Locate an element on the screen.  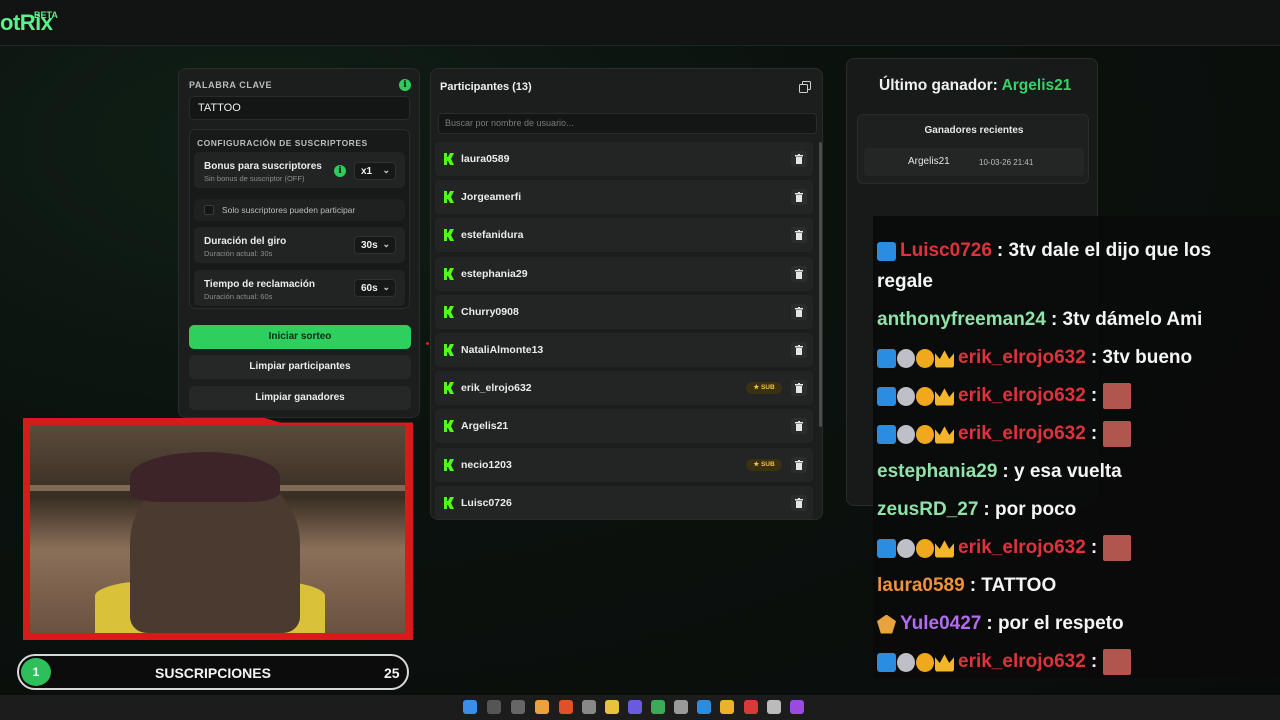
copy-icon is located at coordinates (805, 87).